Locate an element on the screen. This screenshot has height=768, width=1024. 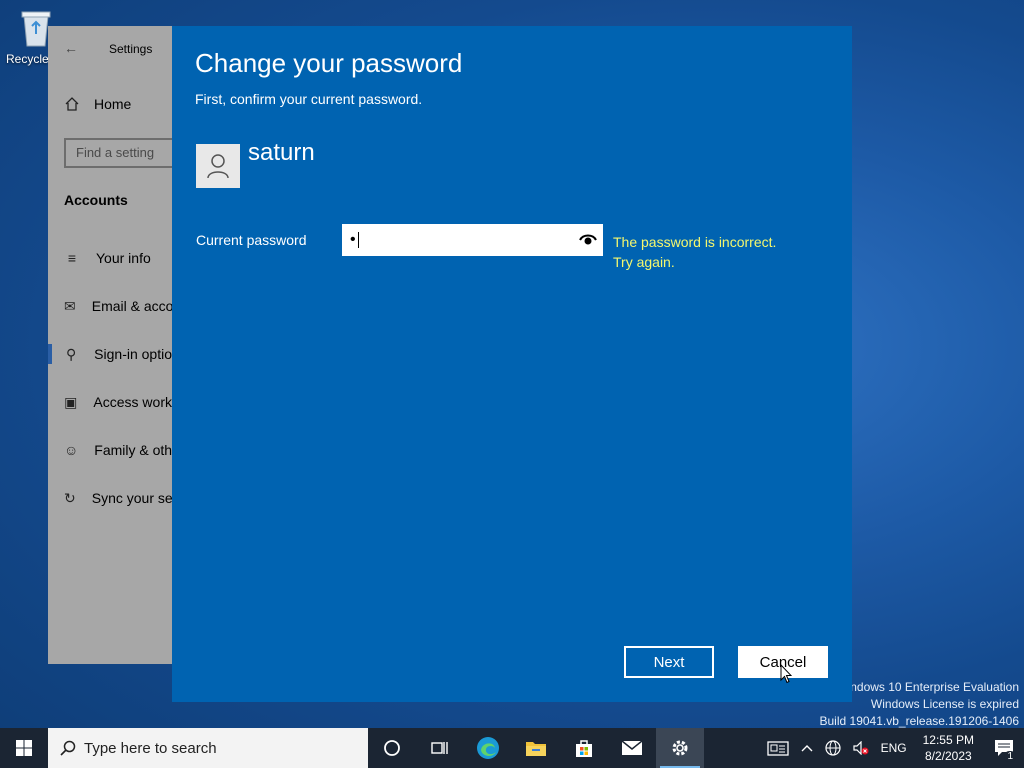
start-button is located at coordinates (24, 748).